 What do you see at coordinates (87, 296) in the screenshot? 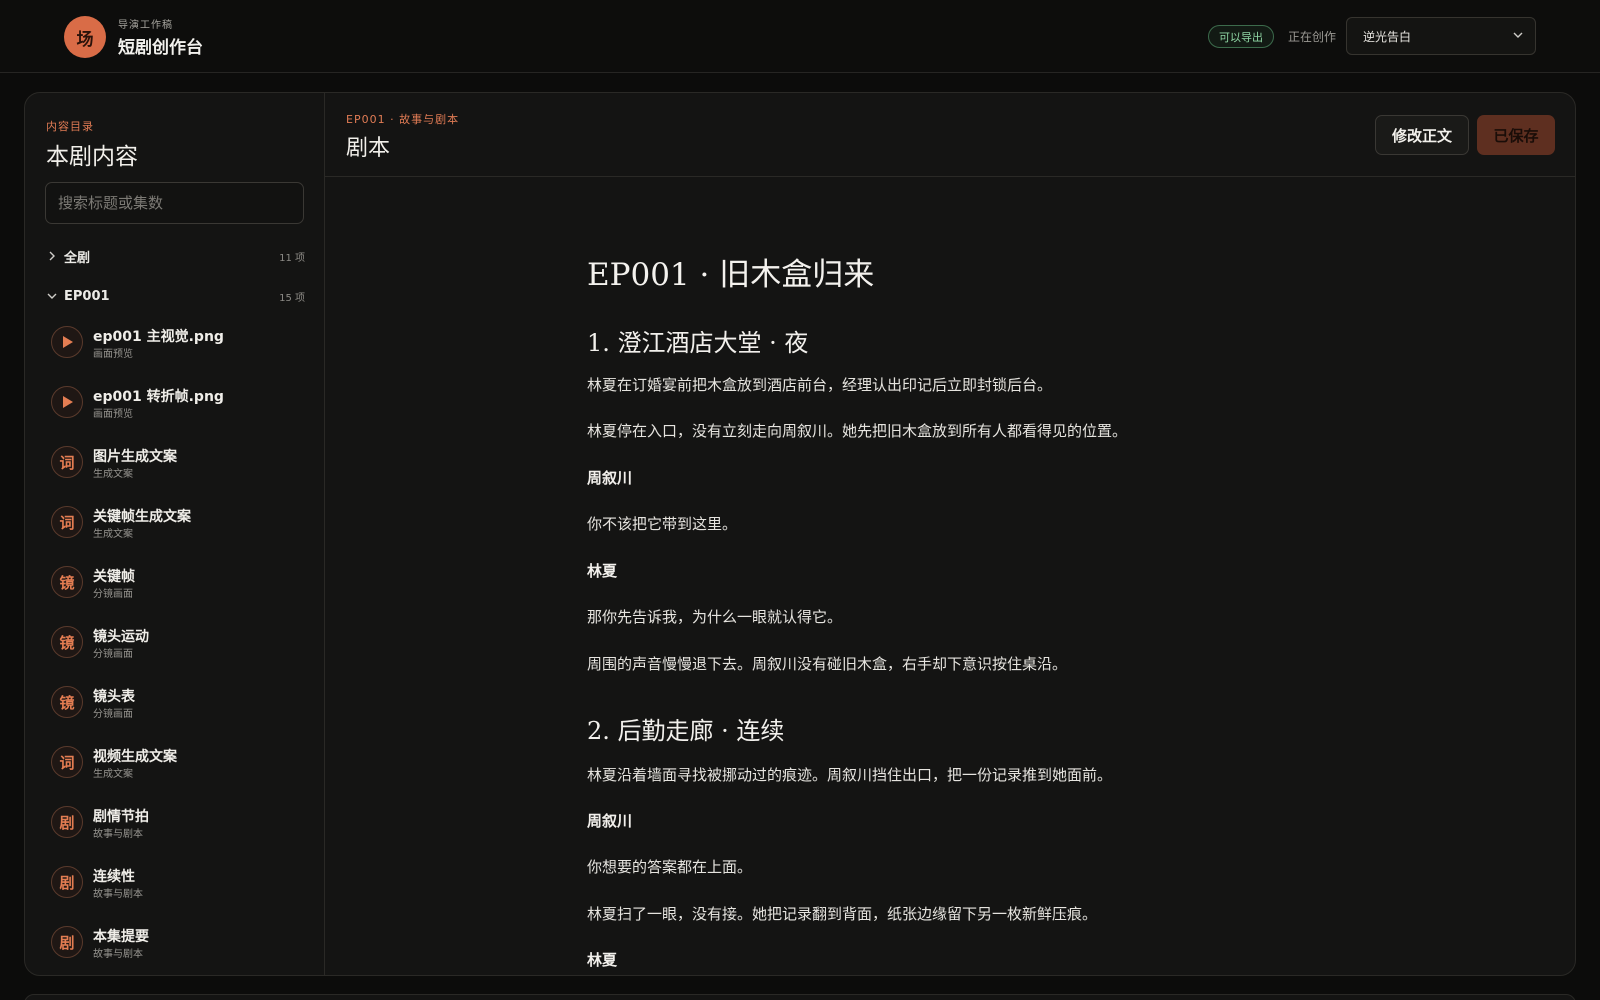
I see `tree-group-label: EP001` at bounding box center [87, 296].